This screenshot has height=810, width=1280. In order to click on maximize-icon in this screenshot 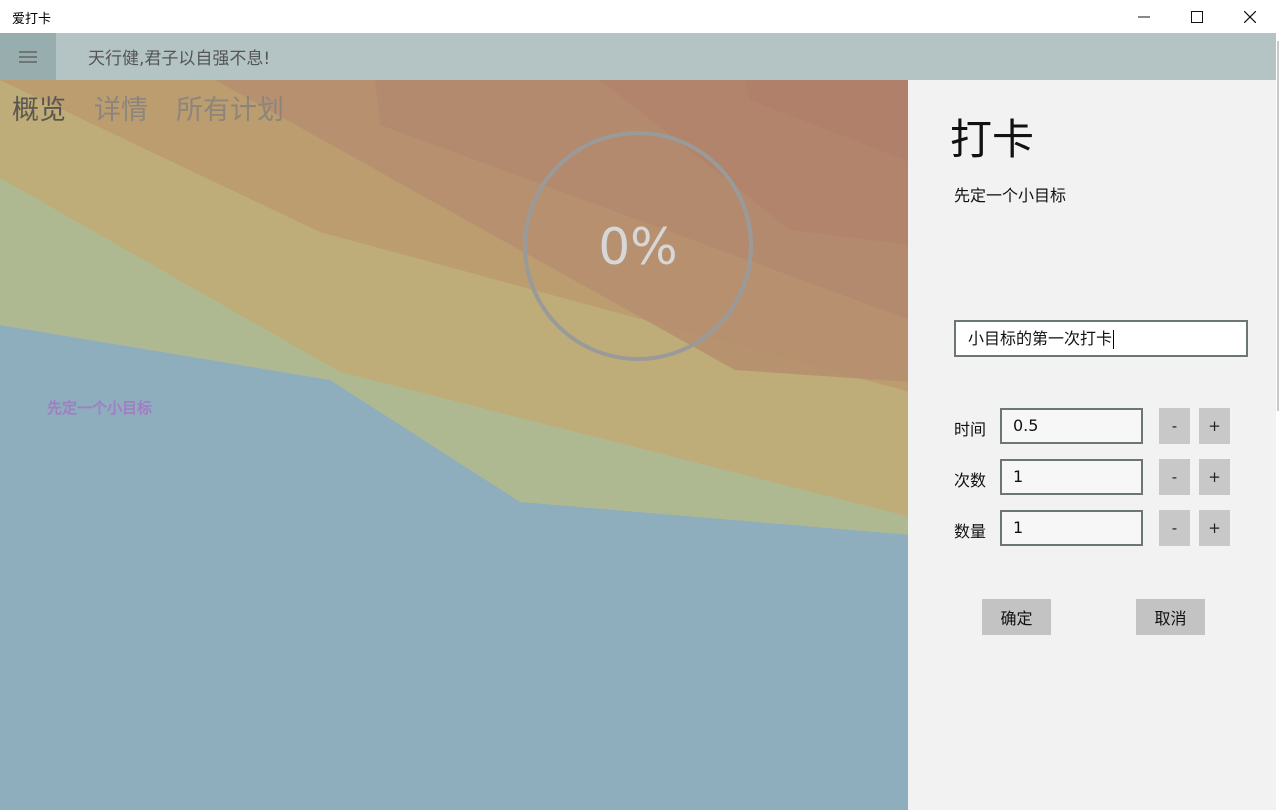, I will do `click(1197, 16)`.